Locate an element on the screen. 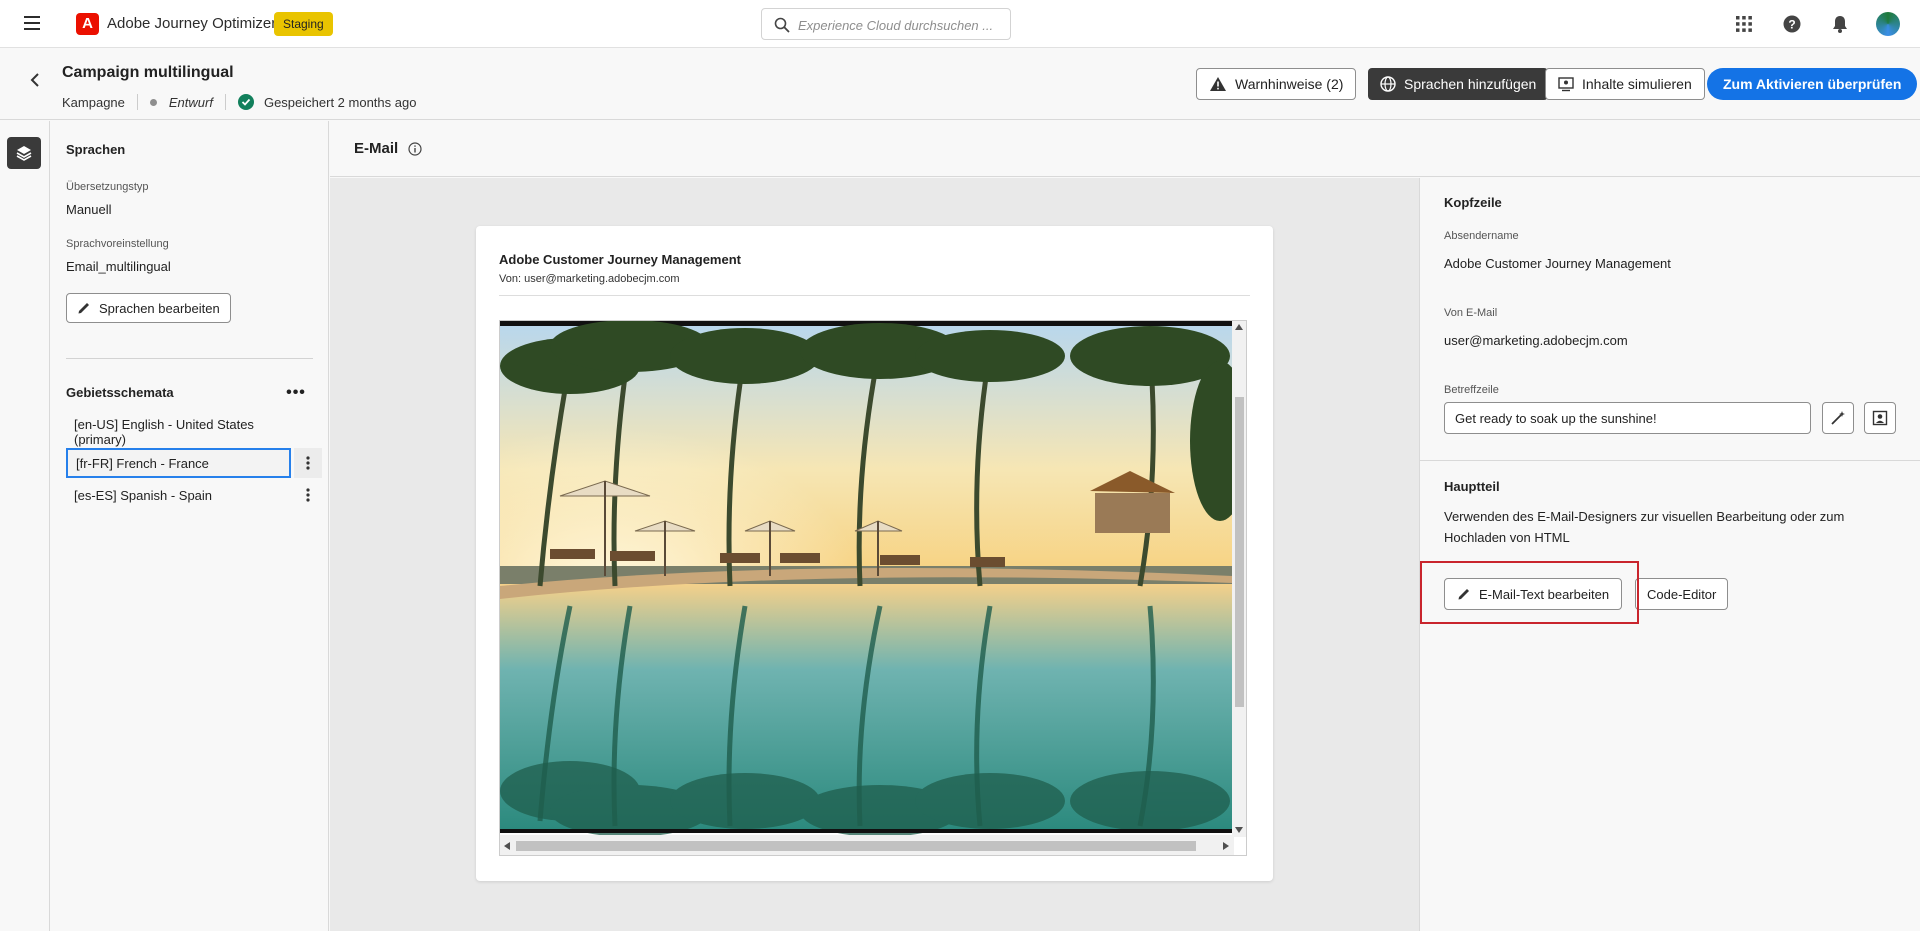 The image size is (1920, 931). body-section-title: Hauptteil is located at coordinates (1472, 486).